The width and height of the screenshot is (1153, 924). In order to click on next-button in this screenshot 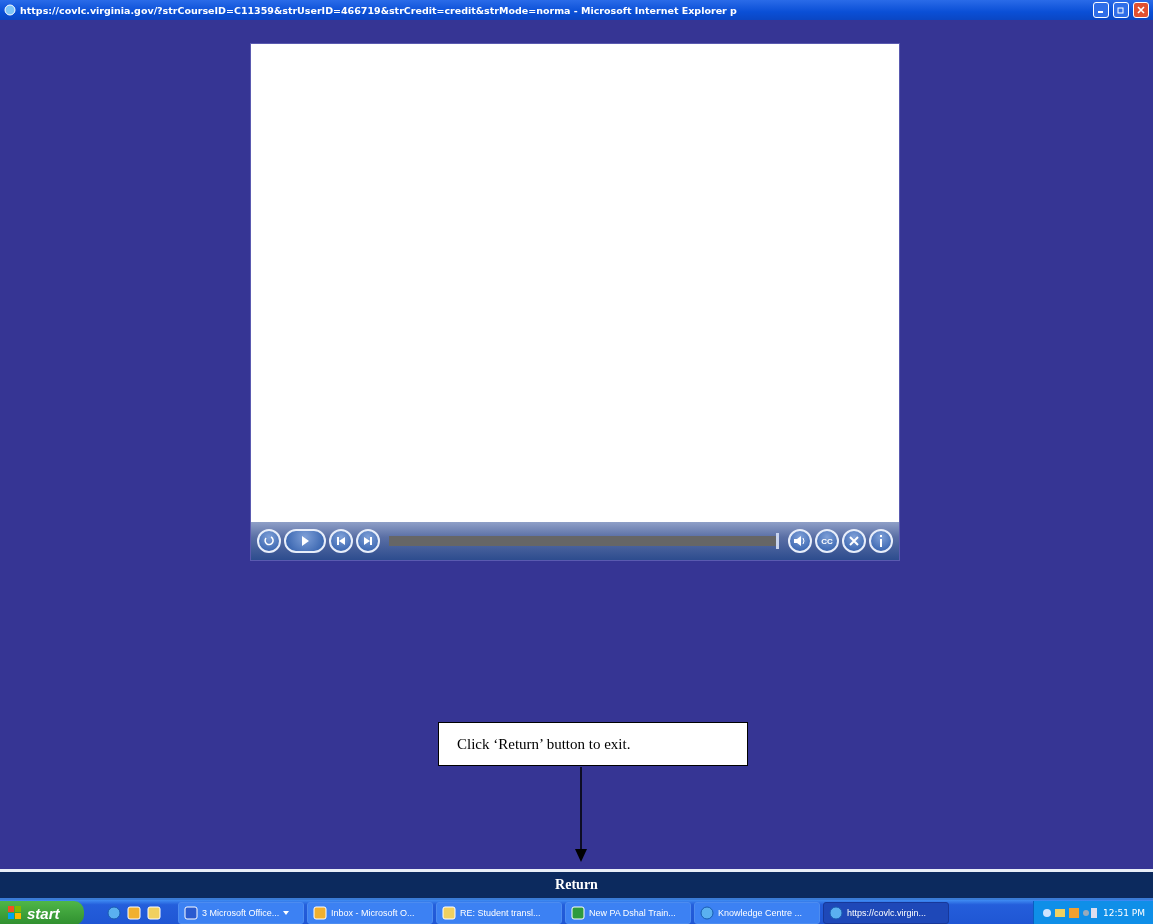, I will do `click(368, 541)`.